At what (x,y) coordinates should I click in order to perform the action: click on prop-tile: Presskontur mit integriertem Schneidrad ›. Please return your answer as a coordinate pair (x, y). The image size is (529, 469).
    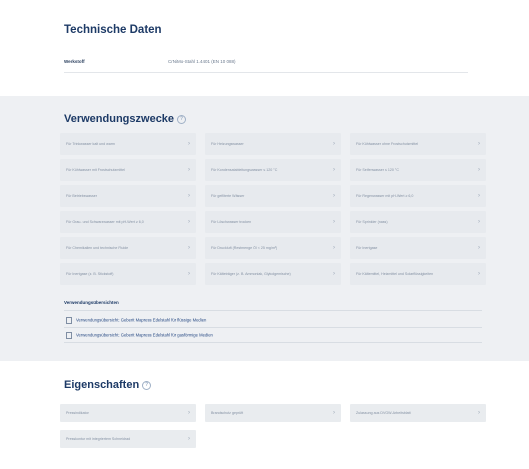
    Looking at the image, I should click on (128, 439).